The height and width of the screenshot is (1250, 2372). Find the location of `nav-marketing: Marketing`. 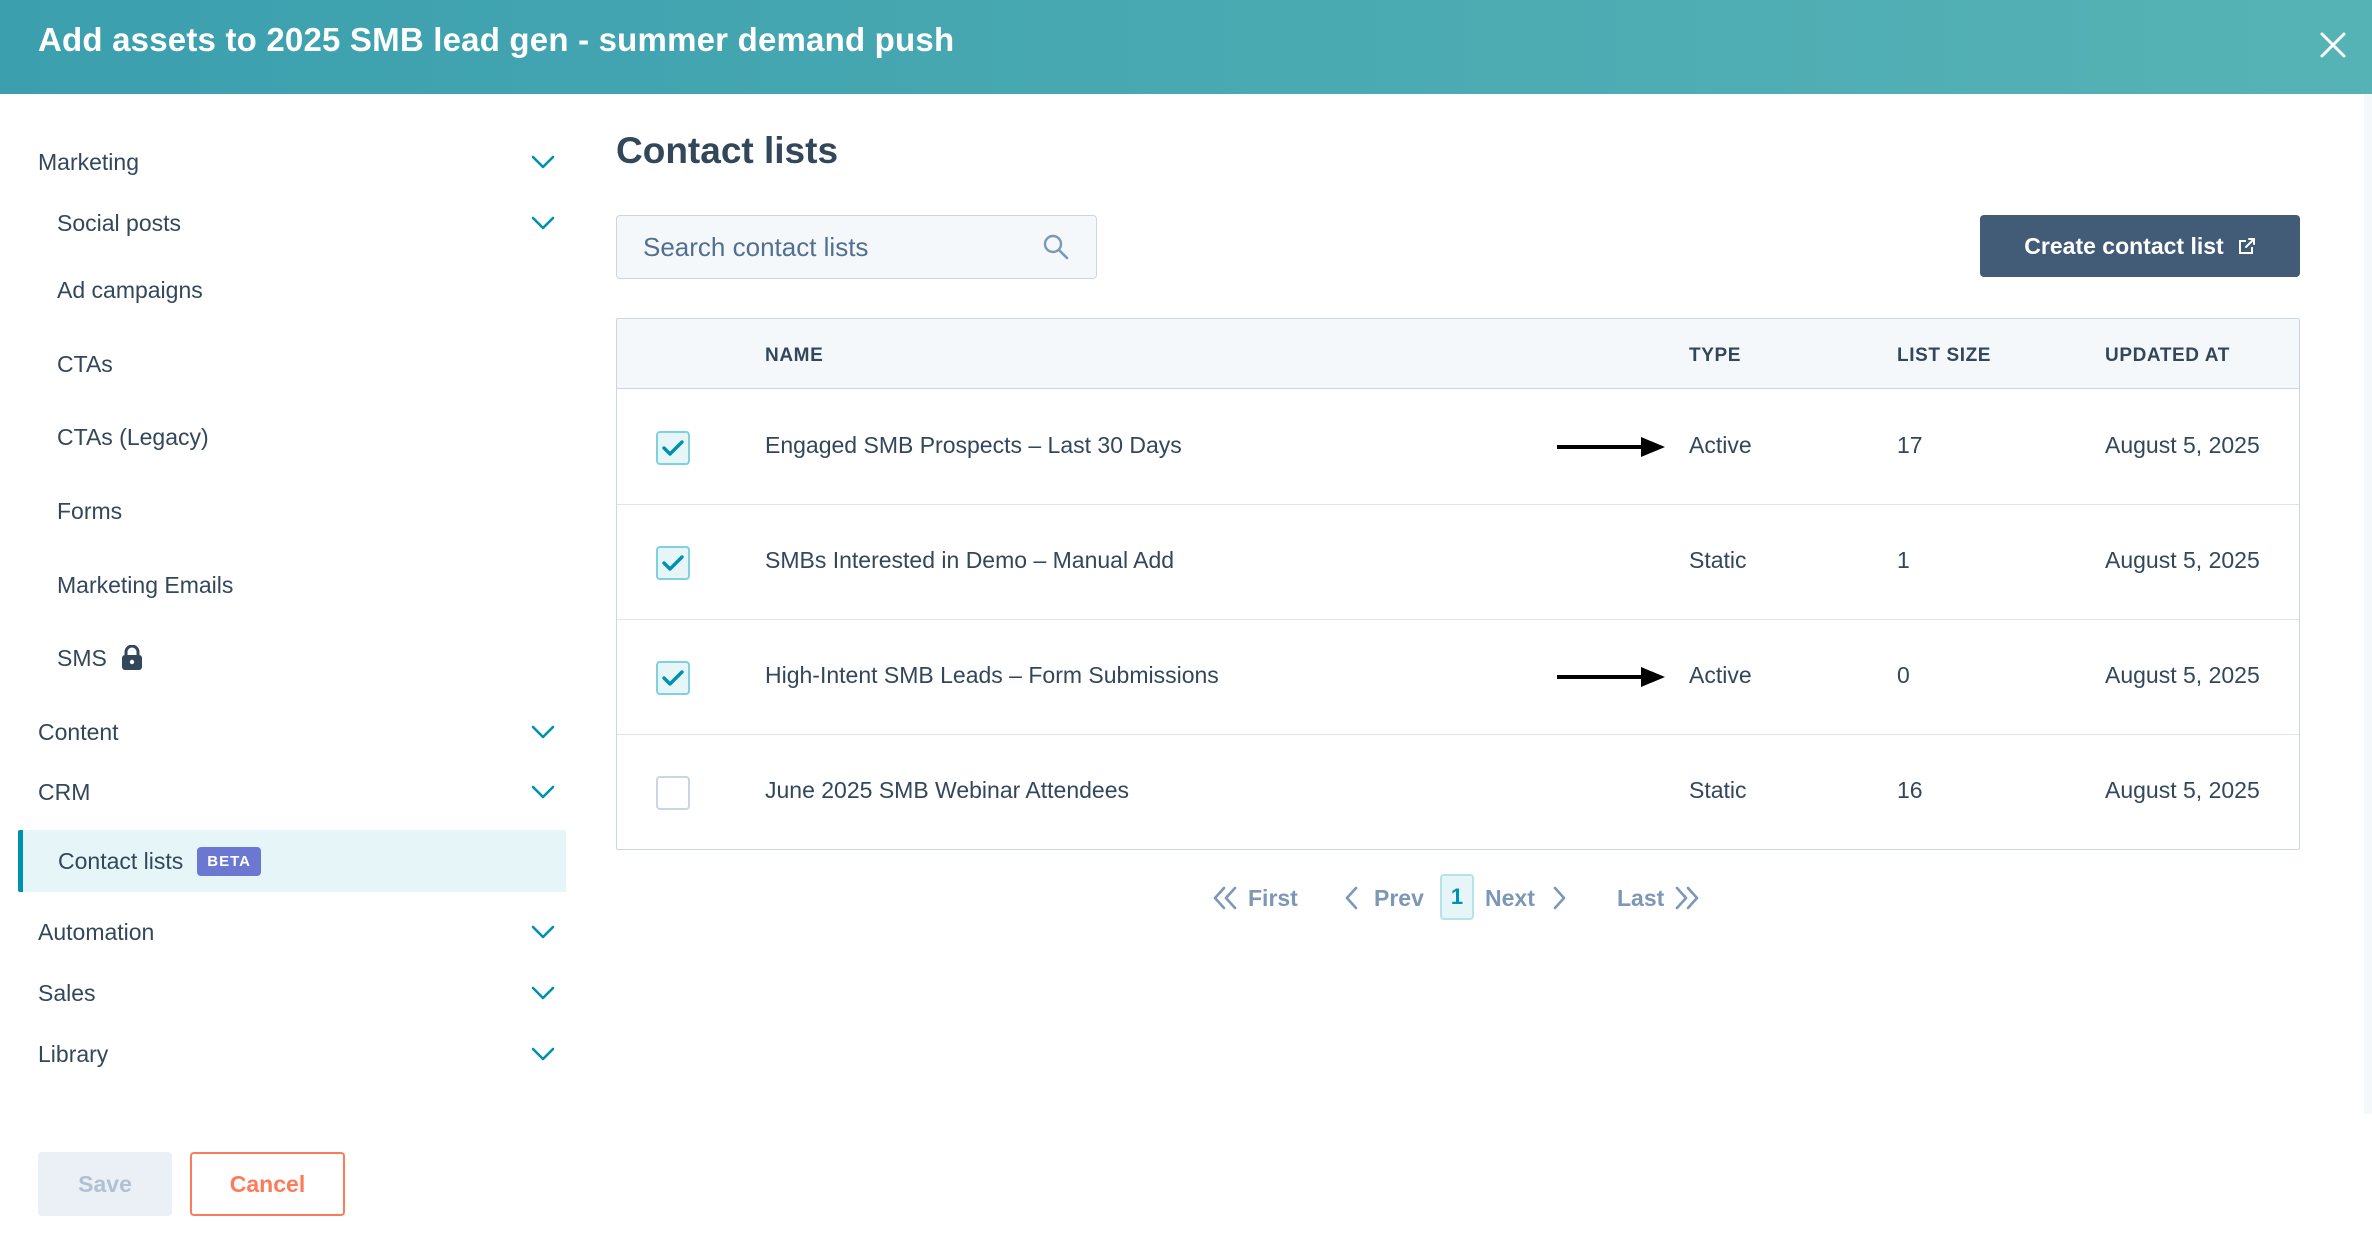

nav-marketing: Marketing is located at coordinates (298, 162).